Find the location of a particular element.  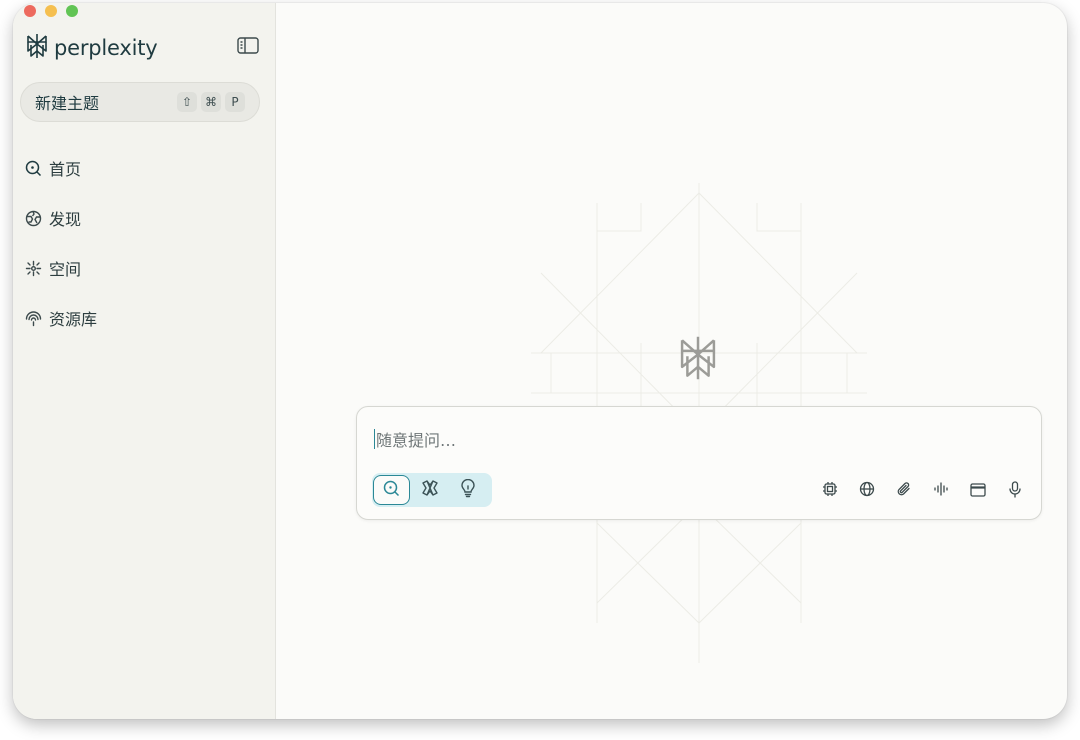

sources-button is located at coordinates (866, 491).